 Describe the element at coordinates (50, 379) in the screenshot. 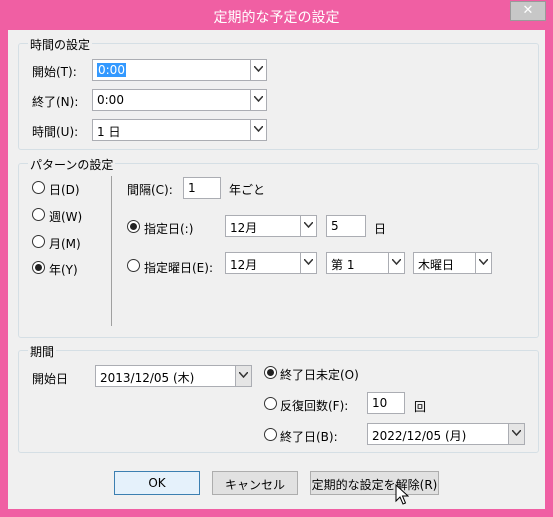

I see `range-start-label: 開始日` at that location.